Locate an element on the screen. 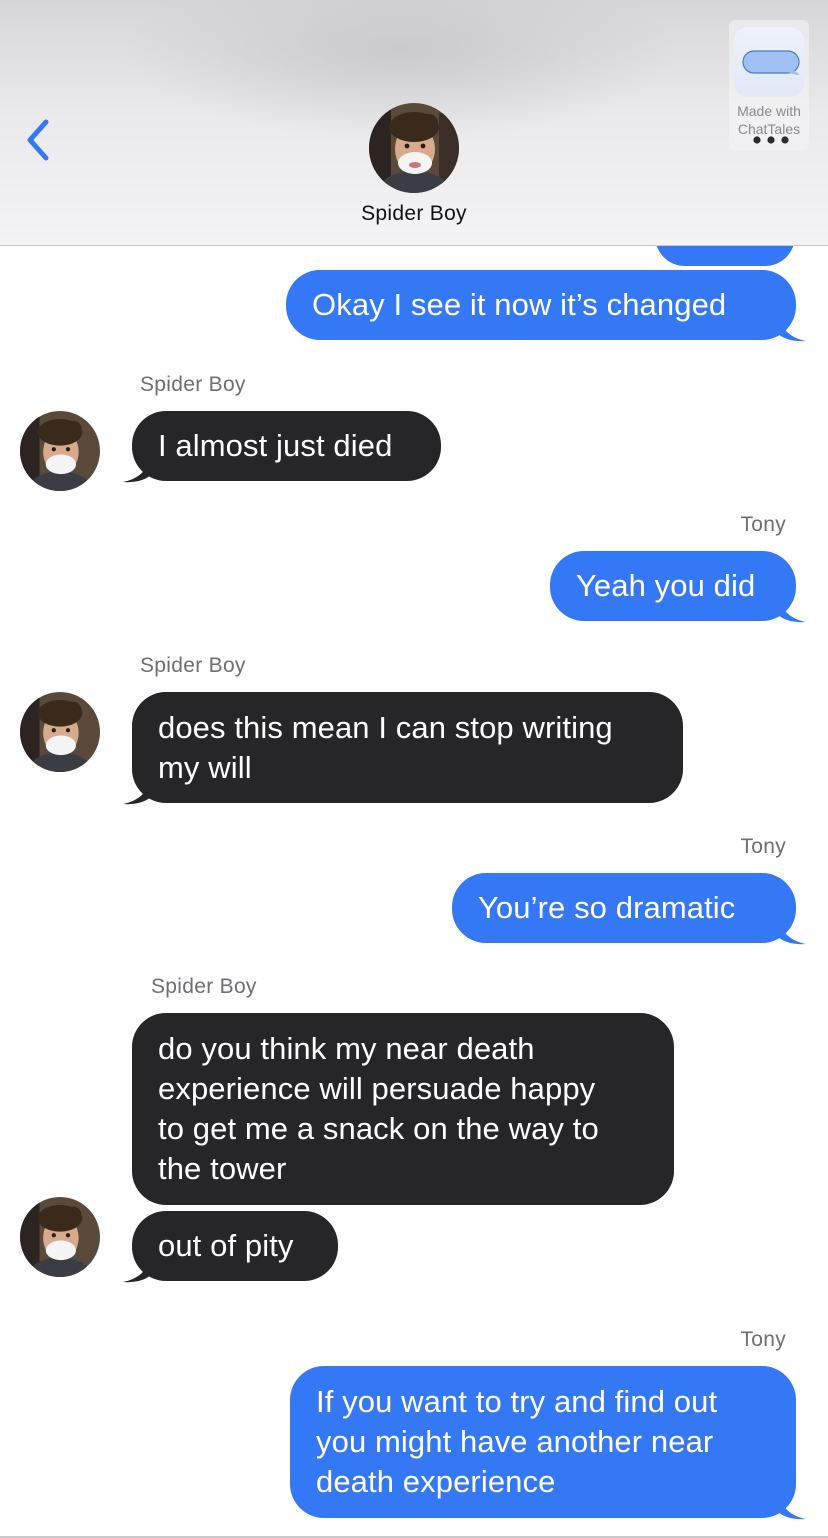  back-chevron-icon is located at coordinates (40, 140).